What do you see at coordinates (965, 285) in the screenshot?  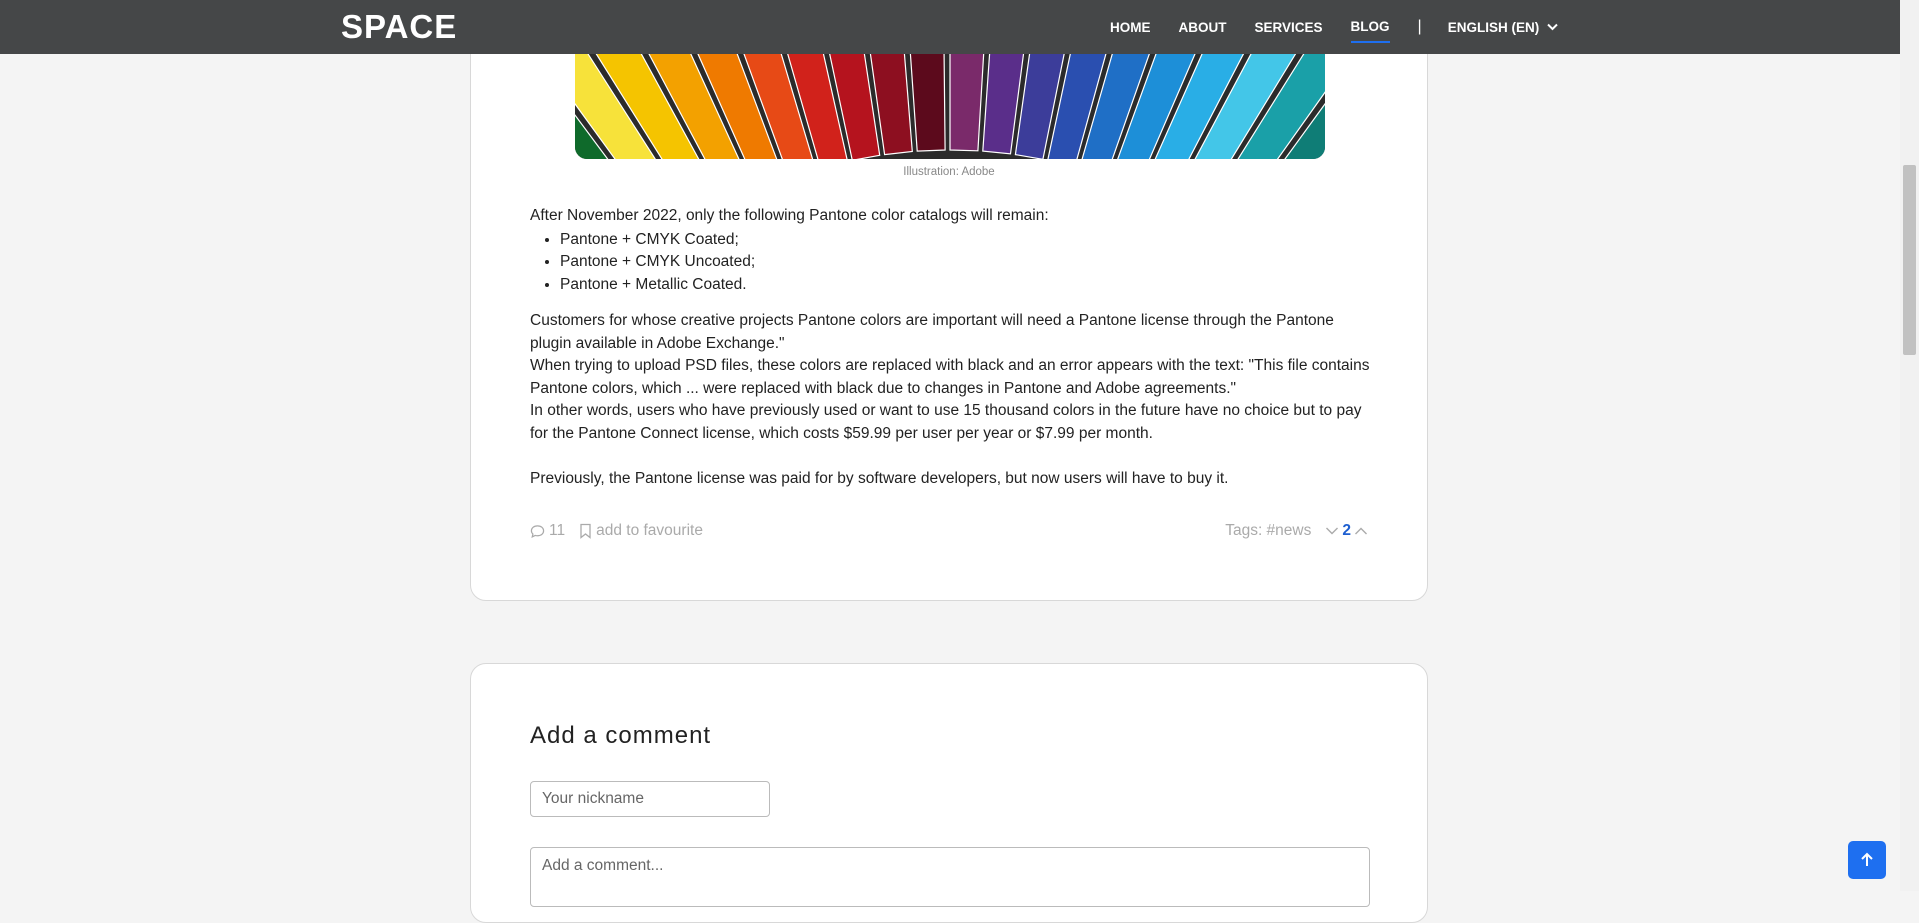 I see `list-item: Pantone + Metallic Coated.` at bounding box center [965, 285].